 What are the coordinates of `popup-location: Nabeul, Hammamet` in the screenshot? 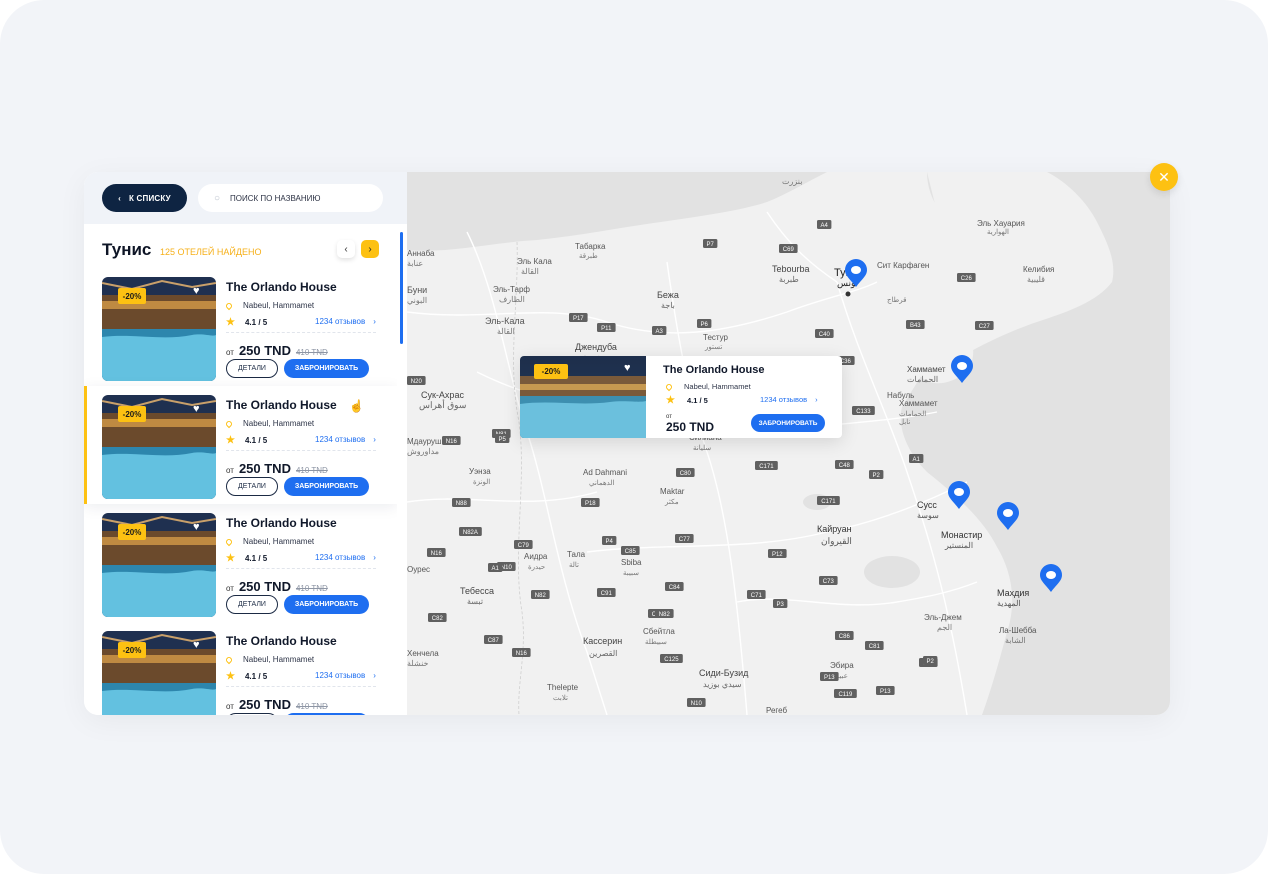 It's located at (707, 386).